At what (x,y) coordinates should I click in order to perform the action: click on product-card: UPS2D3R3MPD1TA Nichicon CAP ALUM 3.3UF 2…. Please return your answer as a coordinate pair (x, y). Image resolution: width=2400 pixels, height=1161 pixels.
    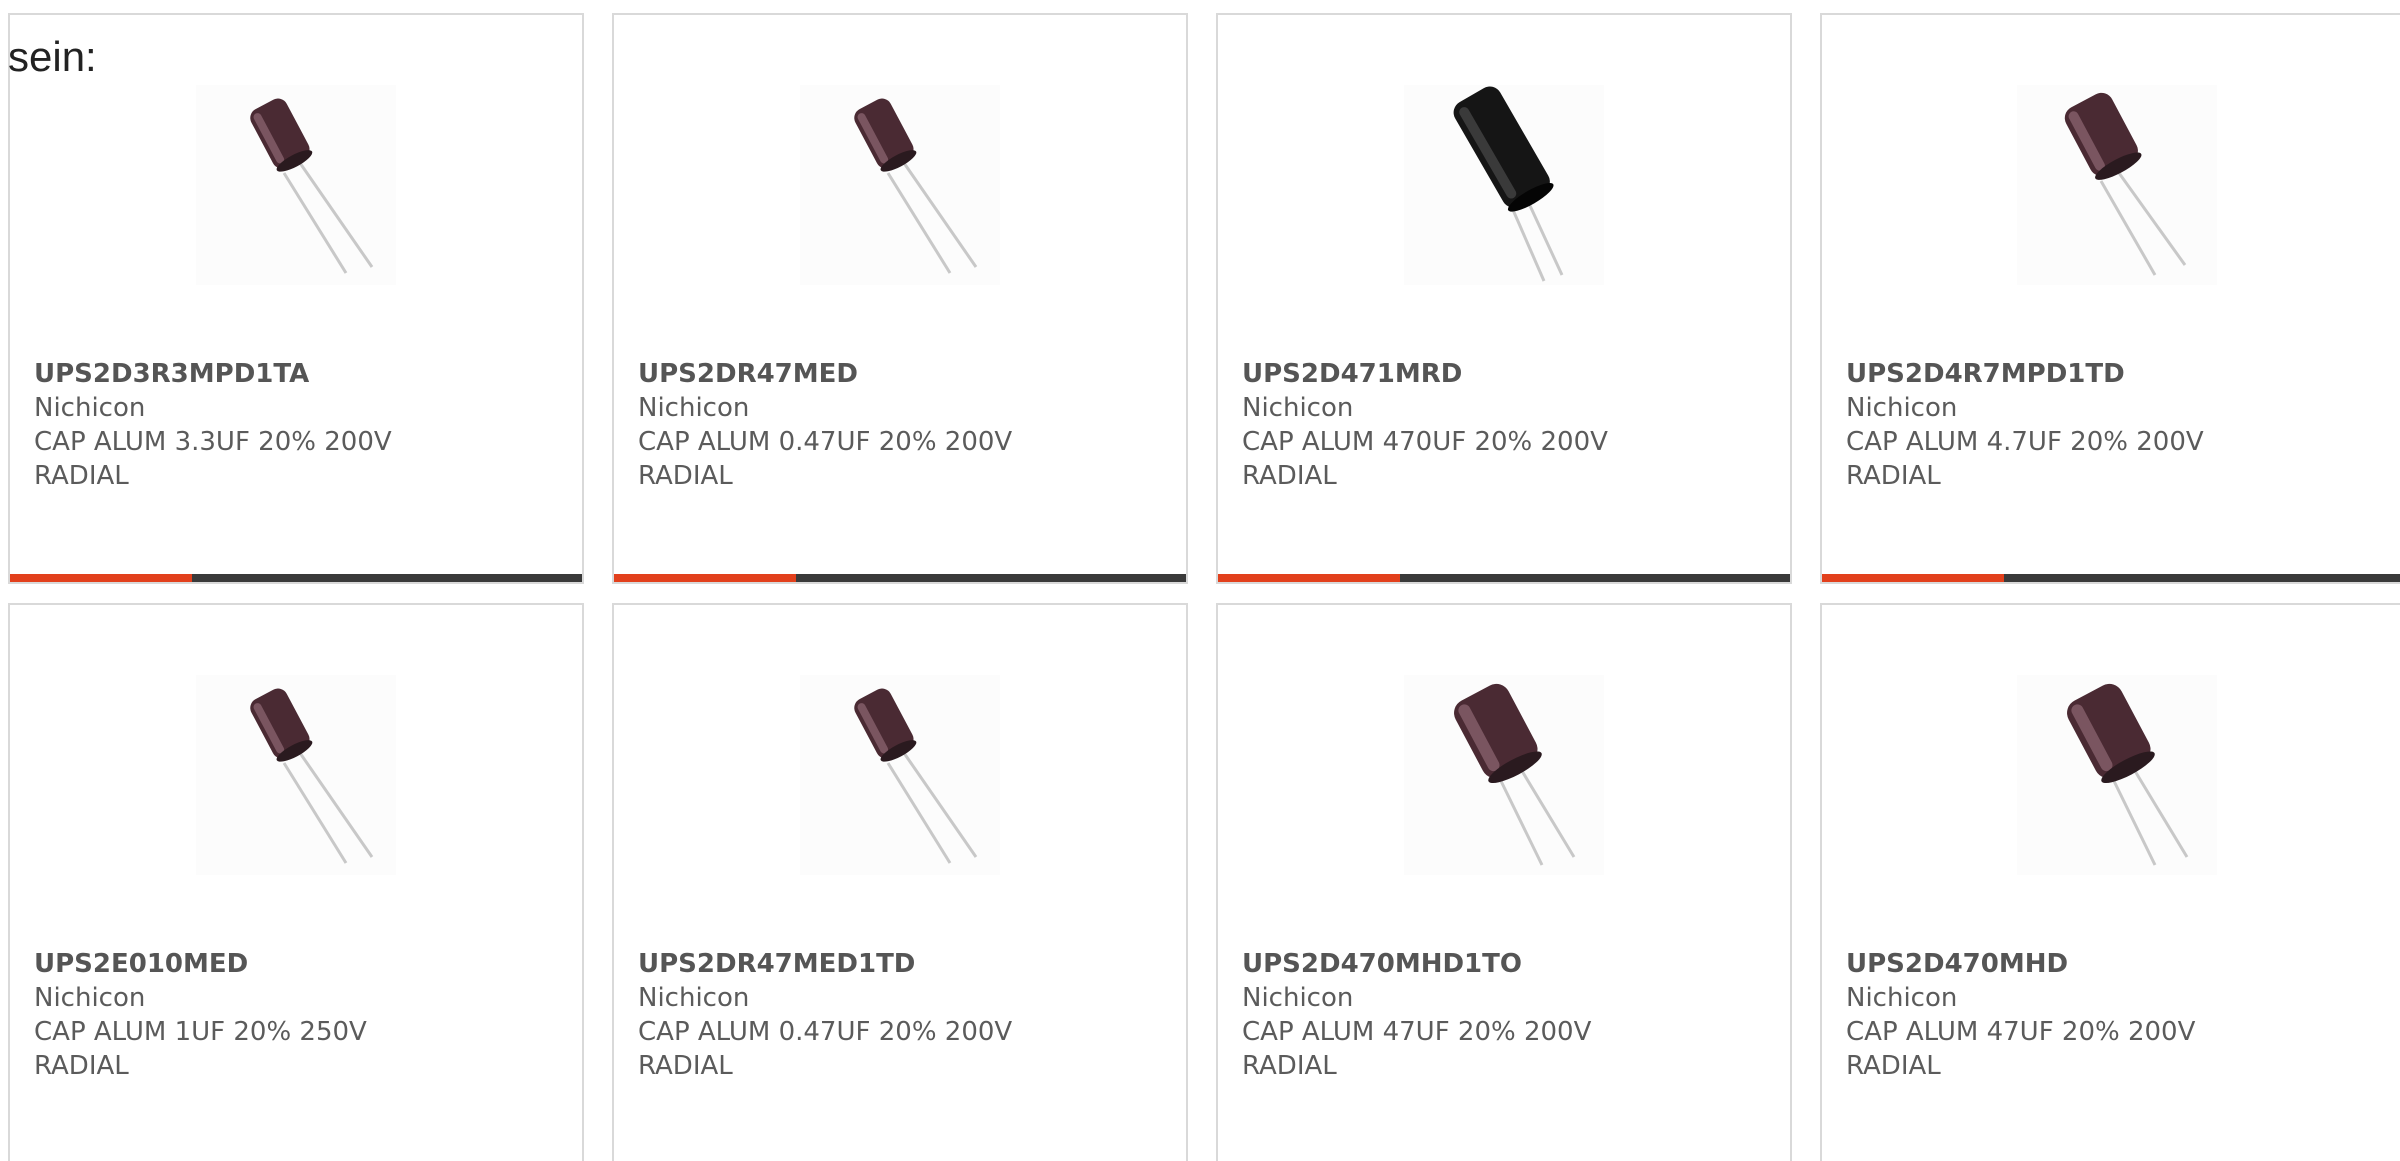
    Looking at the image, I should click on (296, 298).